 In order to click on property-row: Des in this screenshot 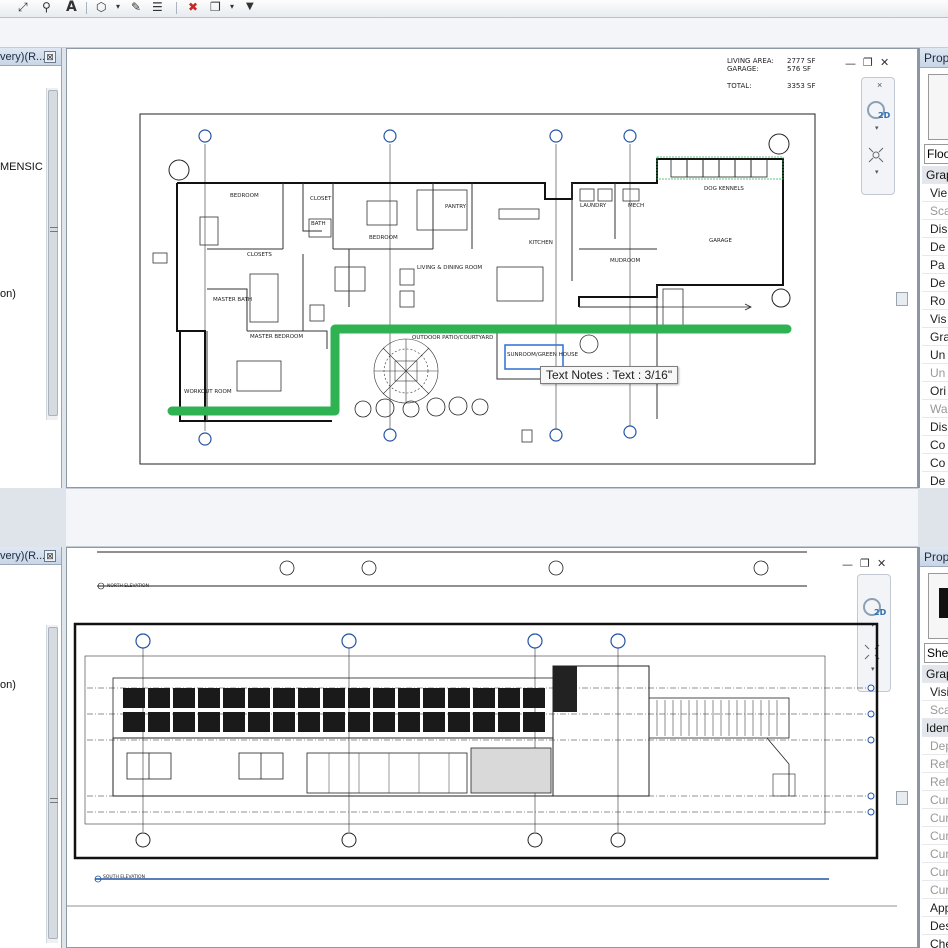, I will do `click(935, 926)`.